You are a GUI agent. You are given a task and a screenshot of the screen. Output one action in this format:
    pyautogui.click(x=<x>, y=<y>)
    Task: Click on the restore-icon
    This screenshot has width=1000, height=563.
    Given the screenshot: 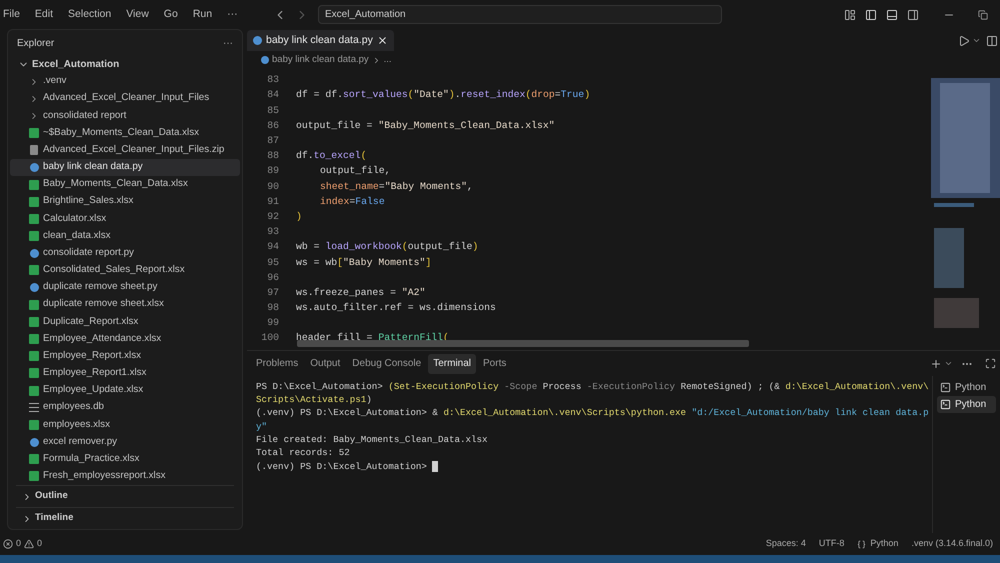 What is the action you would take?
    pyautogui.click(x=983, y=15)
    